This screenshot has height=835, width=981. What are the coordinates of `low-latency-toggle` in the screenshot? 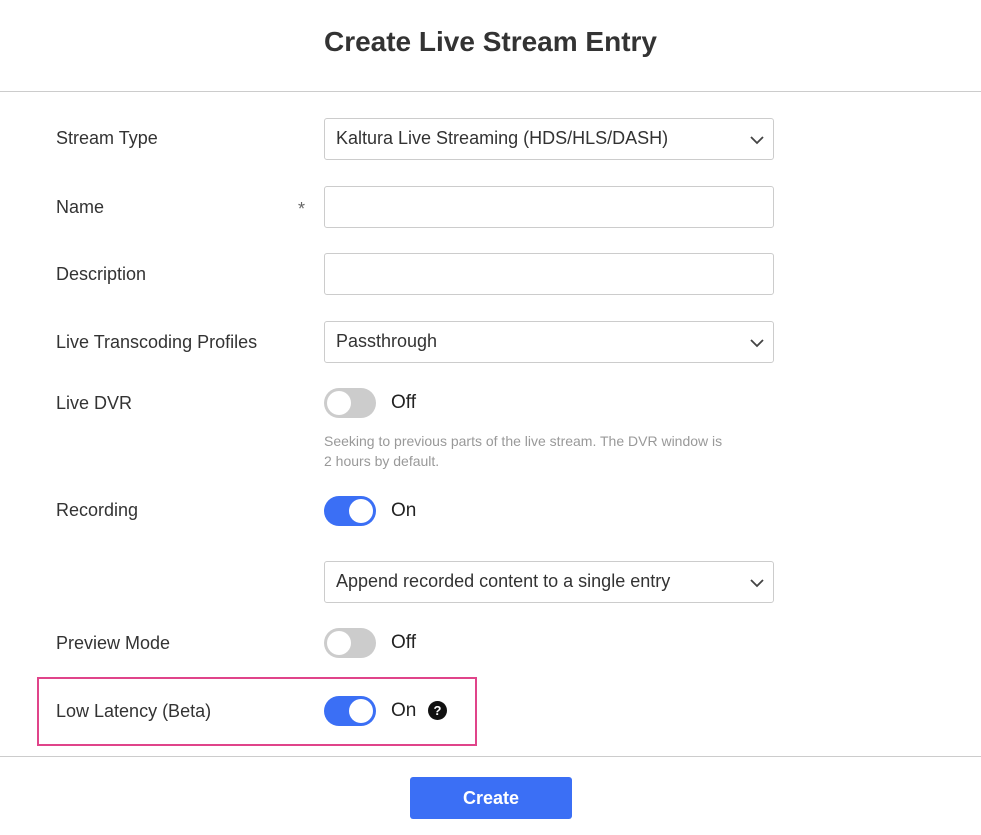 It's located at (350, 711).